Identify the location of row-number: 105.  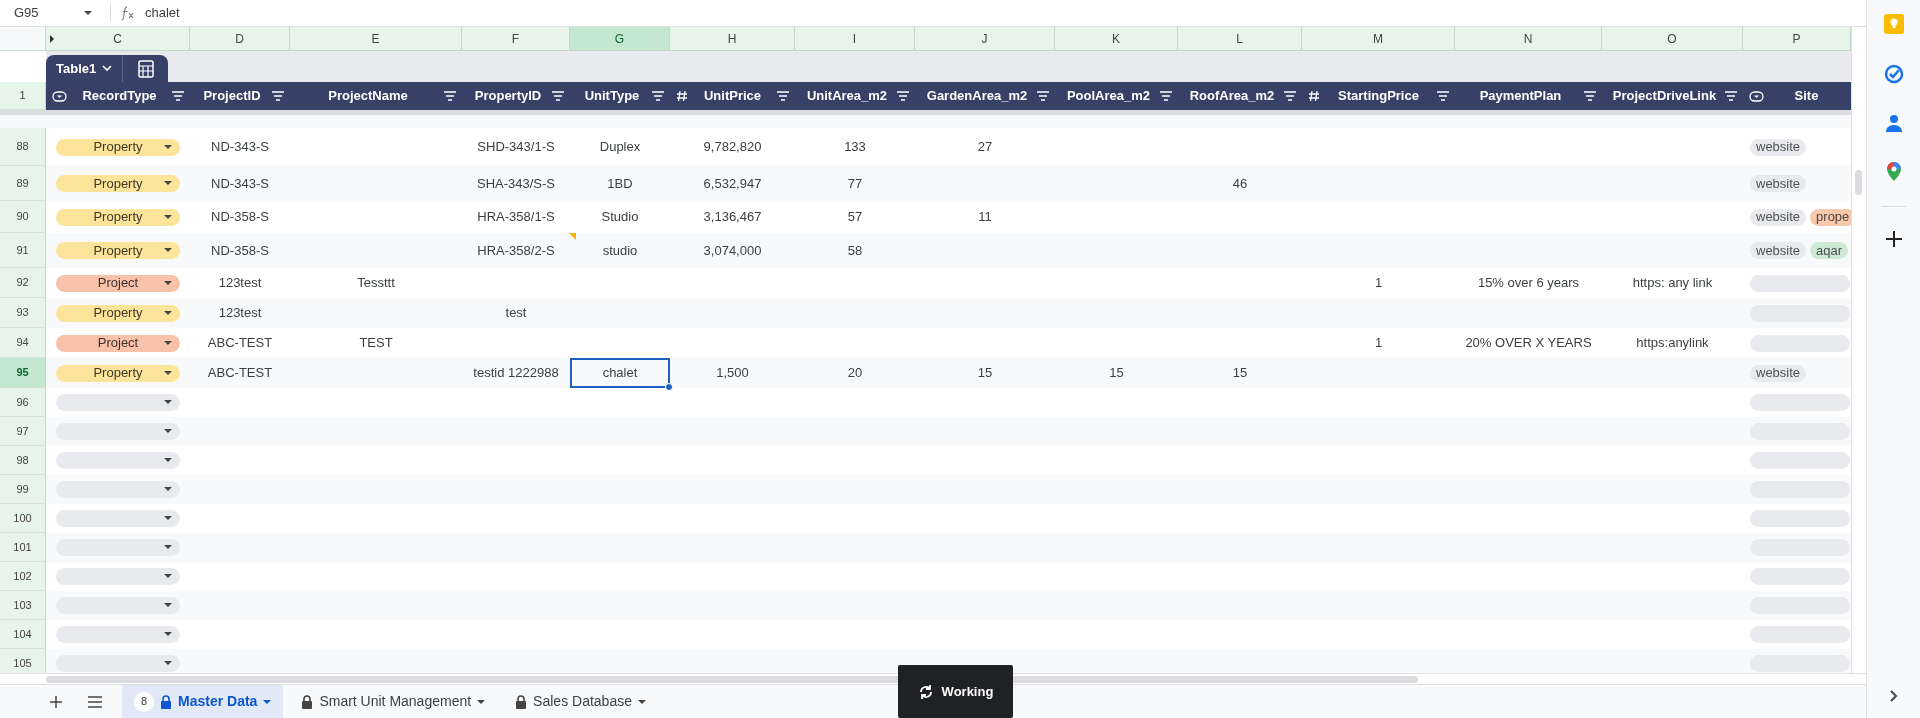
(23, 661).